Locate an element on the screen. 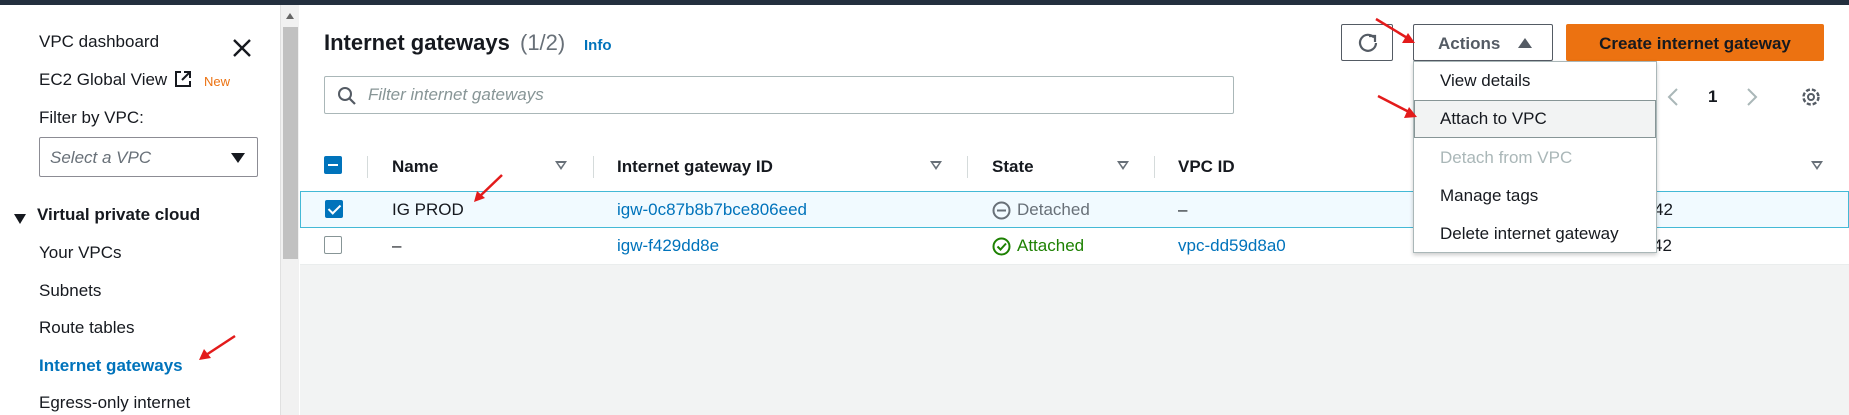 The width and height of the screenshot is (1849, 415). refresh-icon is located at coordinates (1368, 42).